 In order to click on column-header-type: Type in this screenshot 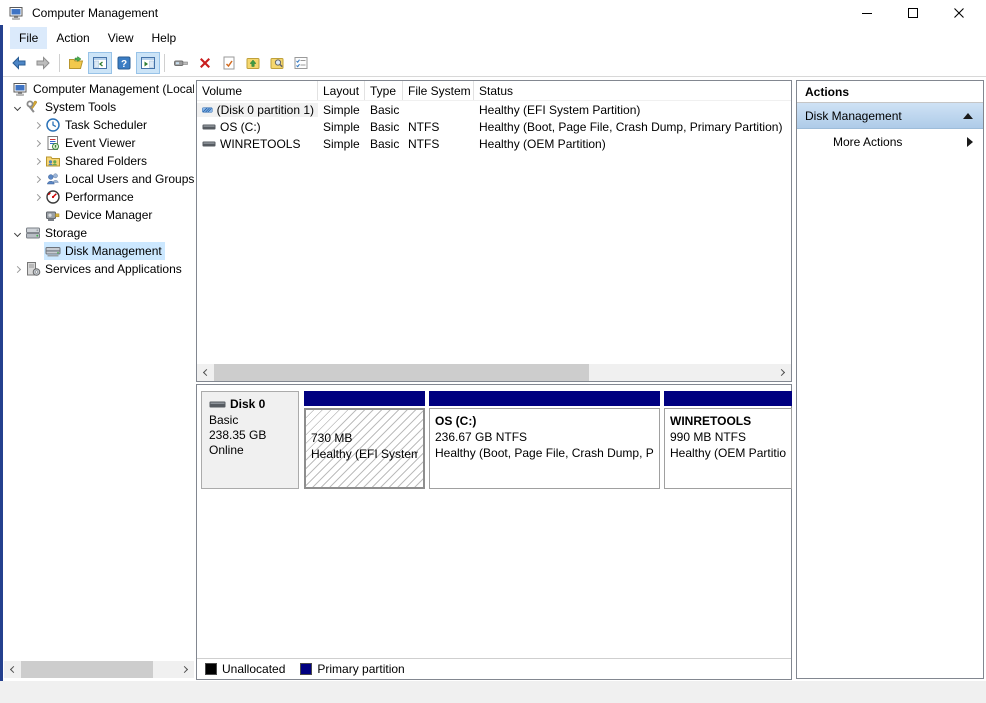, I will do `click(384, 90)`.